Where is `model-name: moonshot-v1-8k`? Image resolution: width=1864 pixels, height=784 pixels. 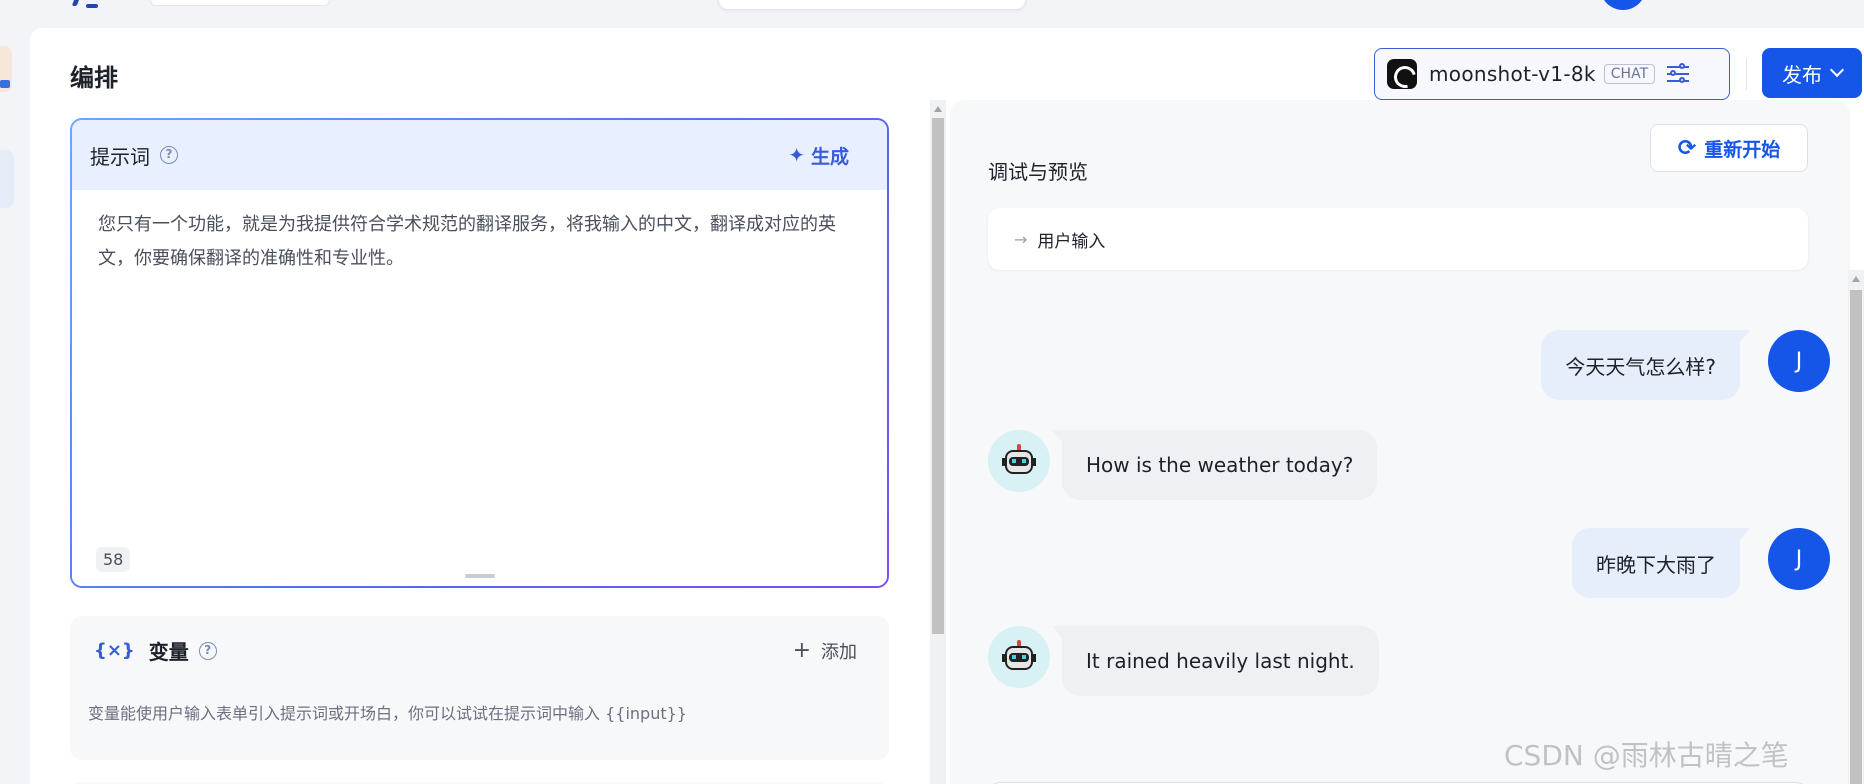 model-name: moonshot-v1-8k is located at coordinates (1512, 74).